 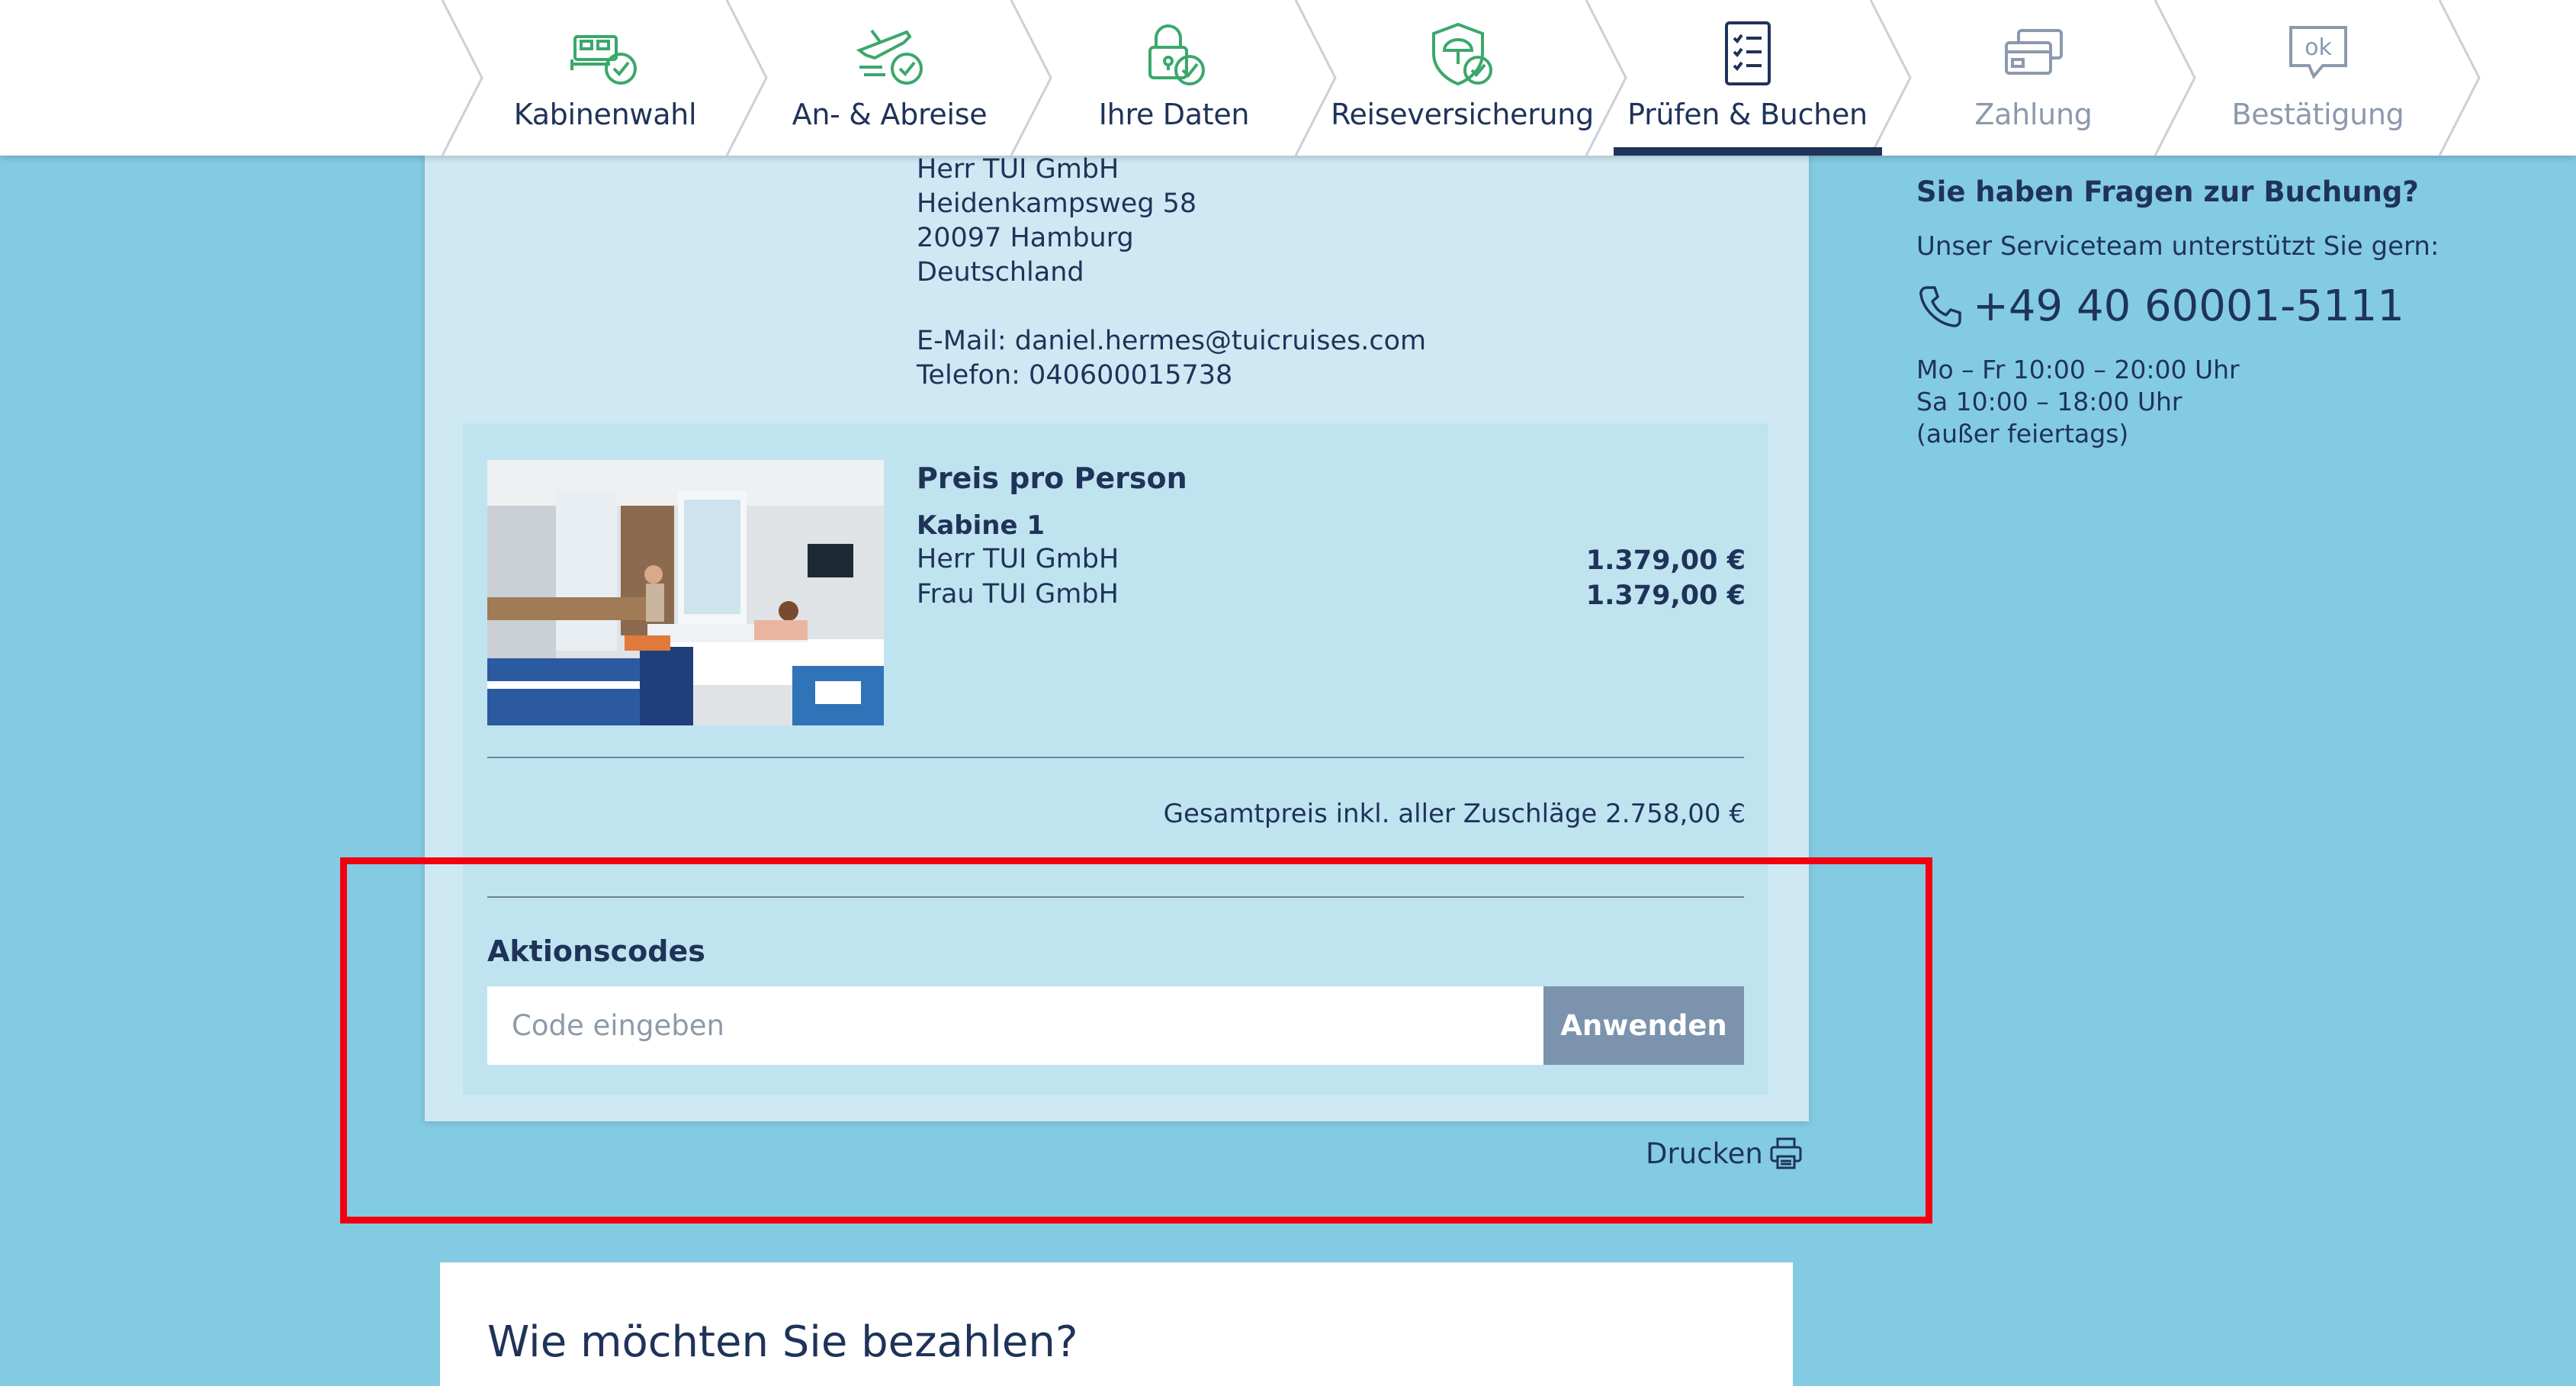 What do you see at coordinates (890, 114) in the screenshot?
I see `step-label: An- & Abreise` at bounding box center [890, 114].